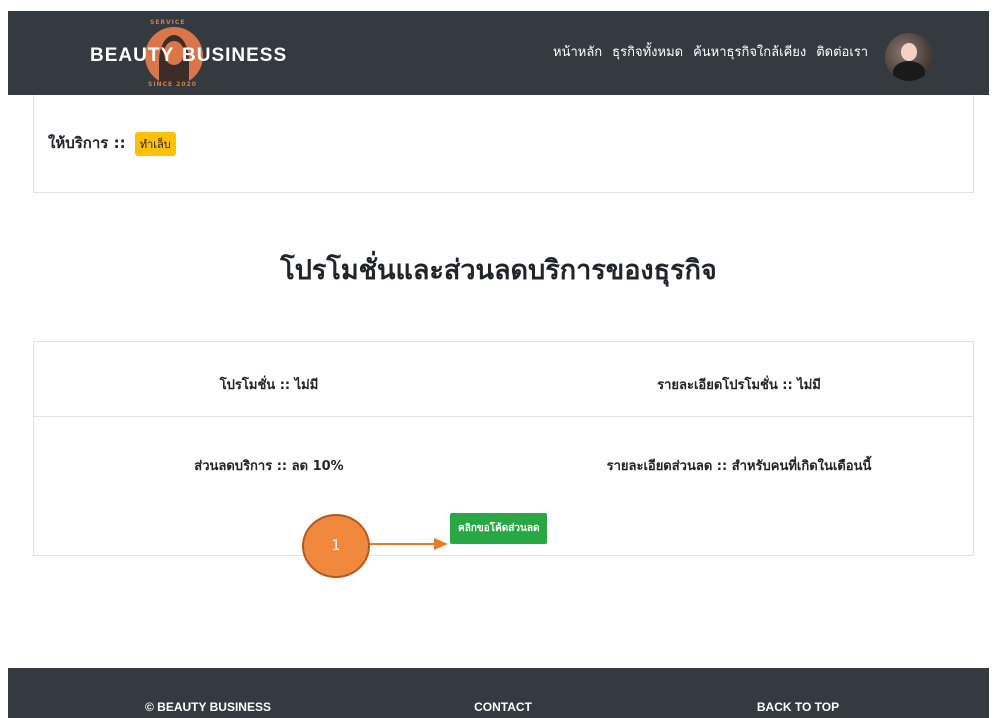 This screenshot has height=718, width=997. Describe the element at coordinates (269, 466) in the screenshot. I see `discount-value: ส่วนลดบริการ :: ลด 10%` at that location.